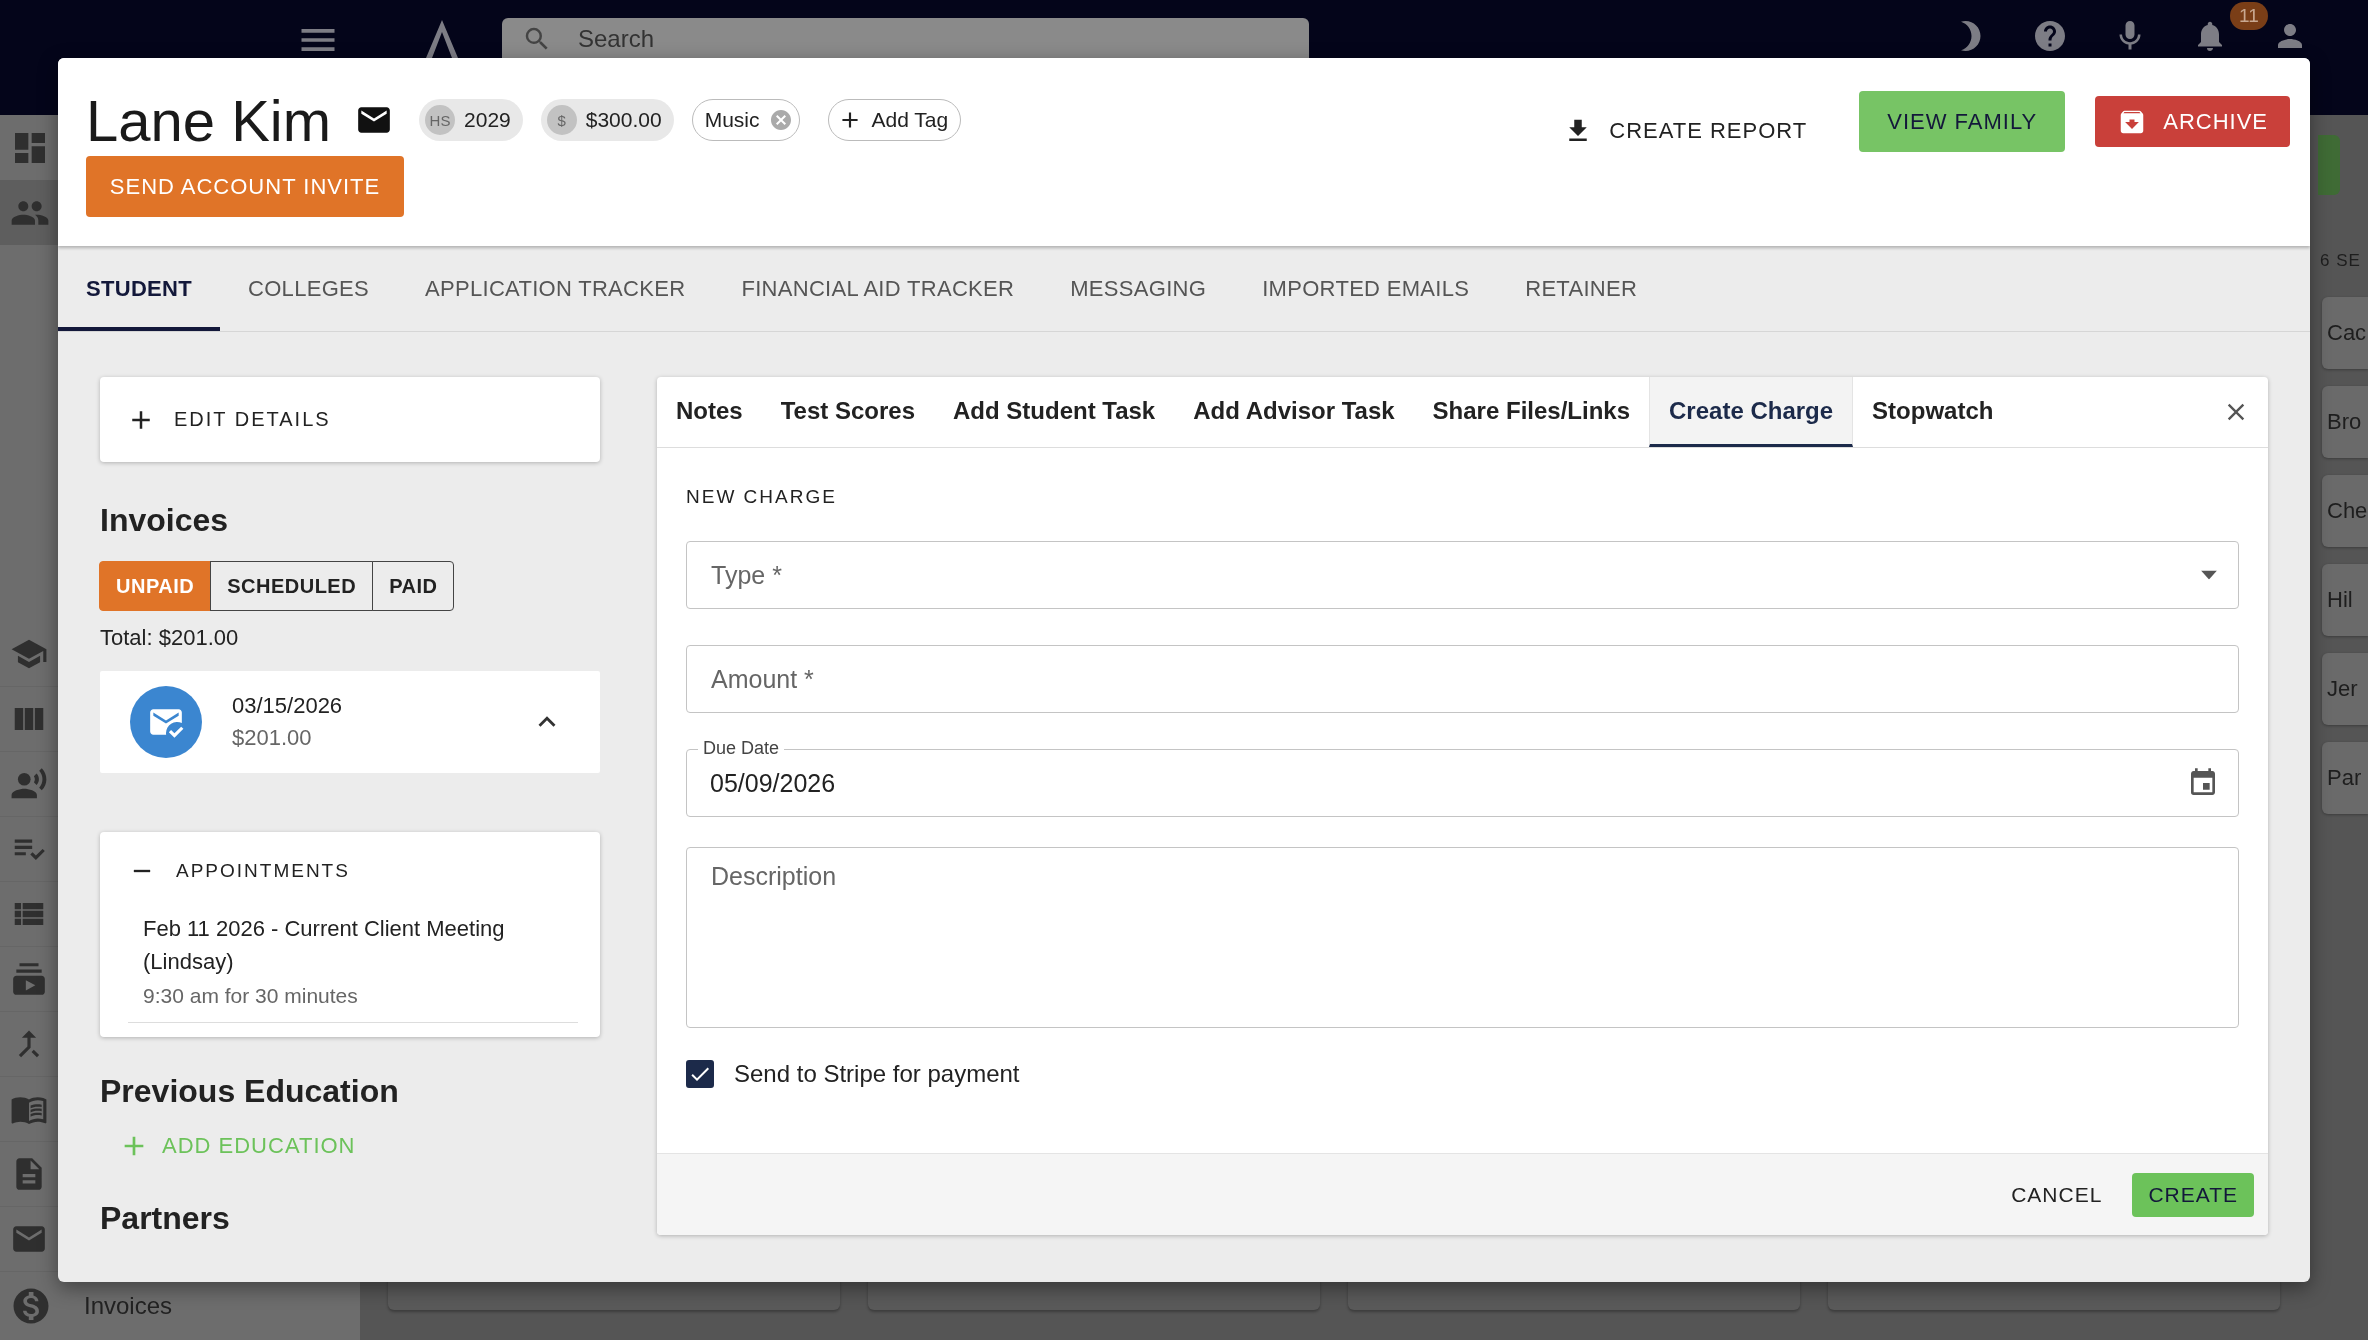  Describe the element at coordinates (700, 1074) in the screenshot. I see `checkbox` at that location.